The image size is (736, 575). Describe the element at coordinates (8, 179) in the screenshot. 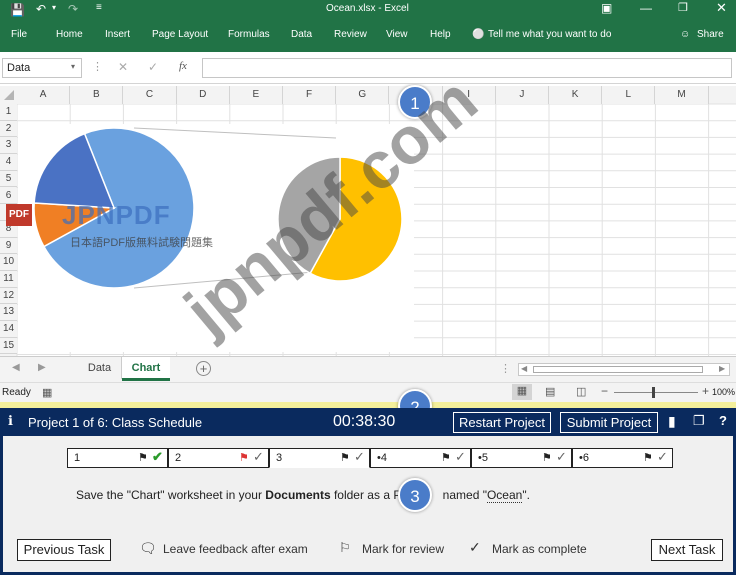

I see `row-header-5: 5` at that location.